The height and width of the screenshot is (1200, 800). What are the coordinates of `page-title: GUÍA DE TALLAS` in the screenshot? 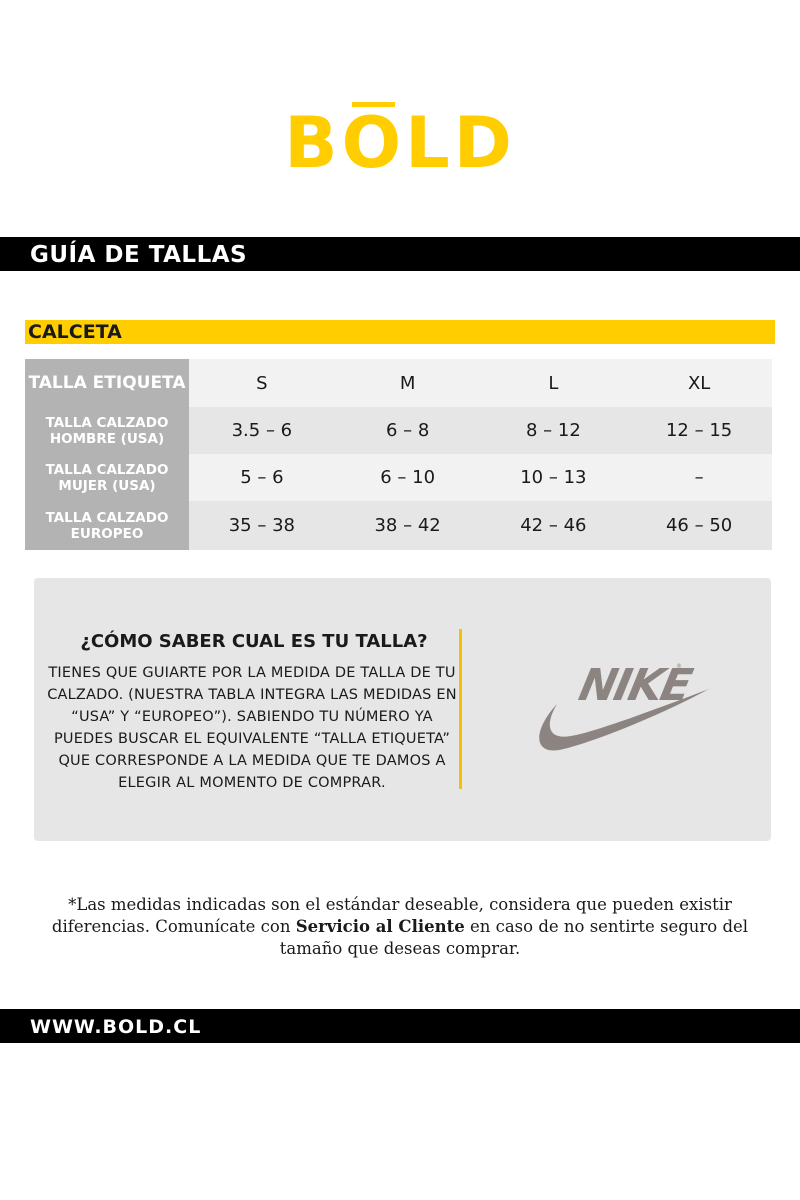 It's located at (139, 255).